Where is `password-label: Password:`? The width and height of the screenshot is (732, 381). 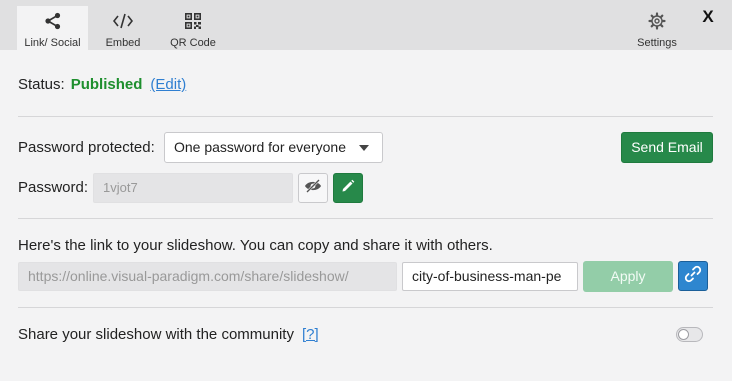 password-label: Password: is located at coordinates (53, 187).